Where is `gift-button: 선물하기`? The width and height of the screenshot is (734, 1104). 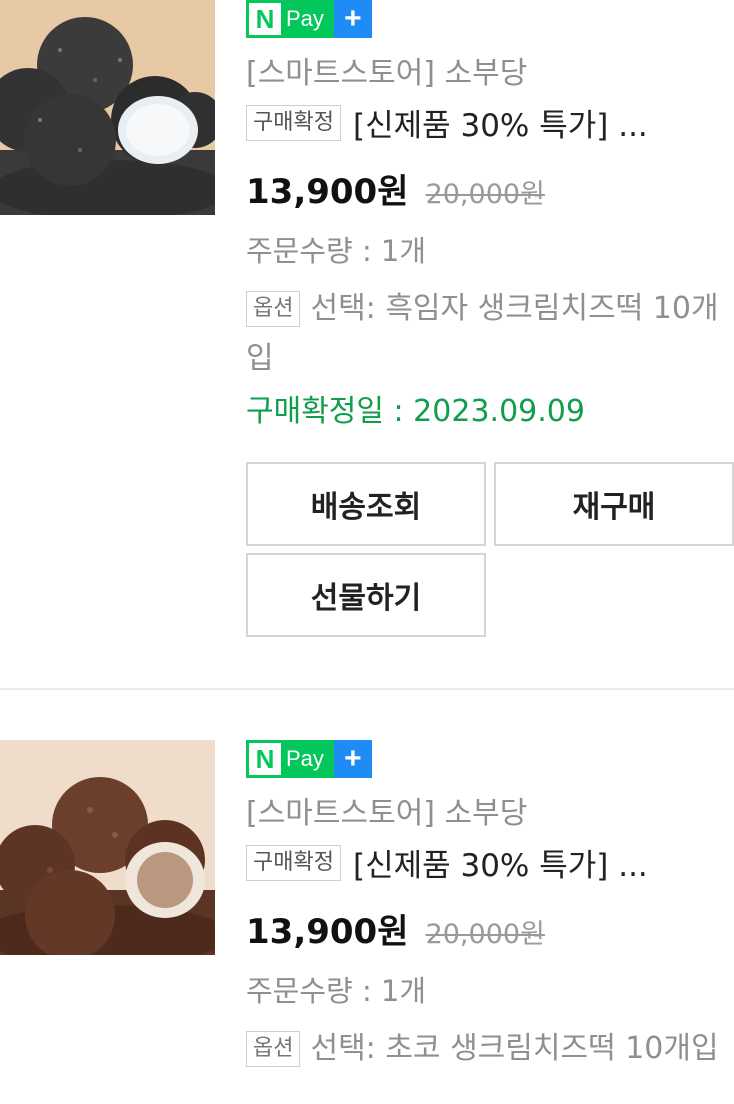 gift-button: 선물하기 is located at coordinates (366, 595).